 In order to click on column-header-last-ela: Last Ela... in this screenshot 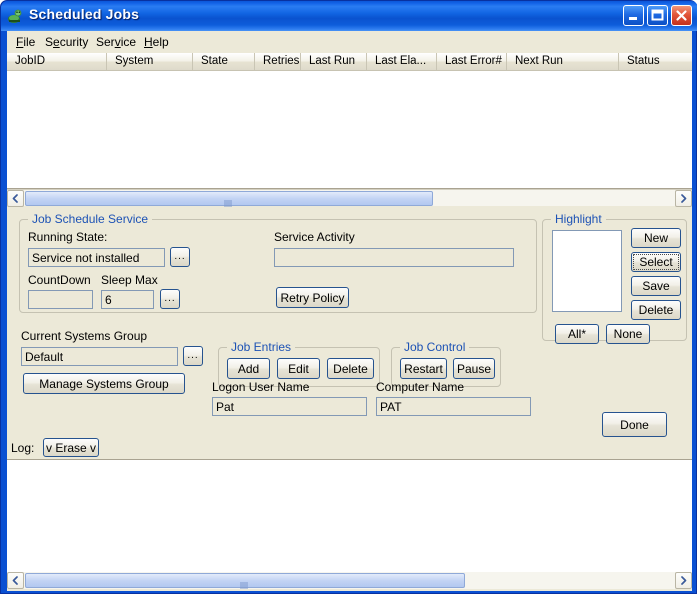, I will do `click(402, 61)`.